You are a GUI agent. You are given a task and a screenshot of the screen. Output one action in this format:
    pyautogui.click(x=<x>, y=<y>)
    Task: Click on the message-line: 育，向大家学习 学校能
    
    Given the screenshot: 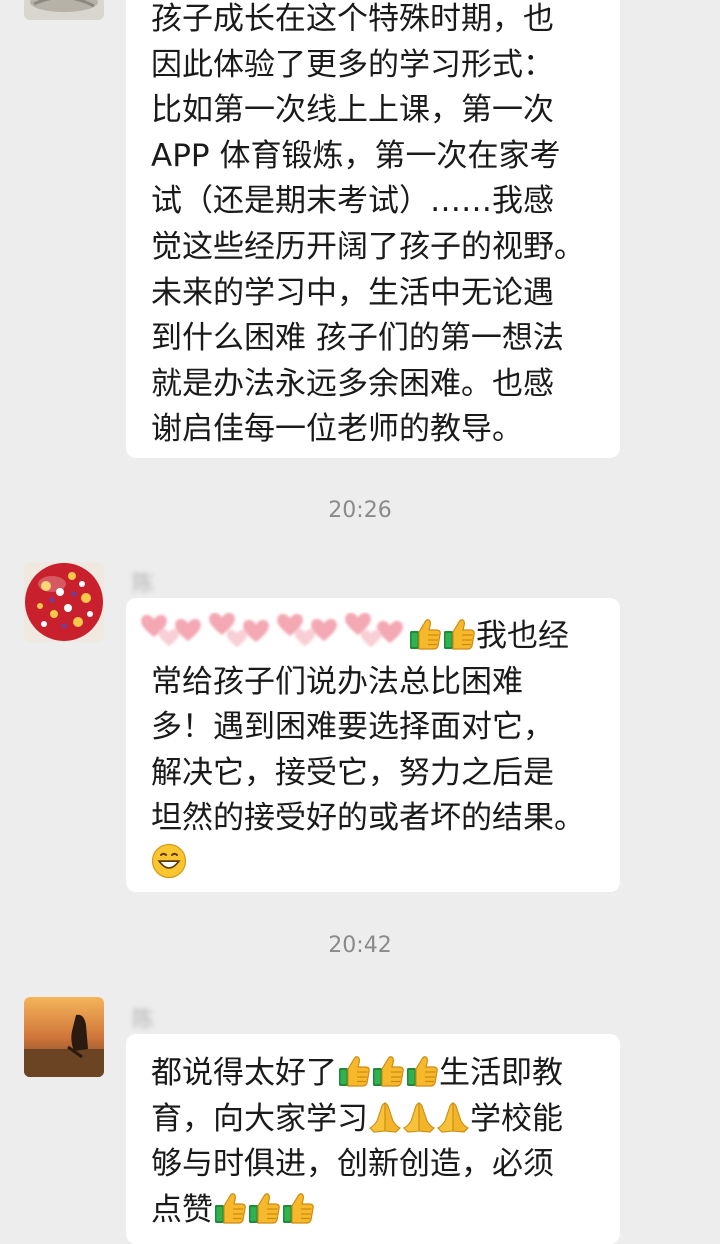 What is the action you would take?
    pyautogui.click(x=375, y=1120)
    